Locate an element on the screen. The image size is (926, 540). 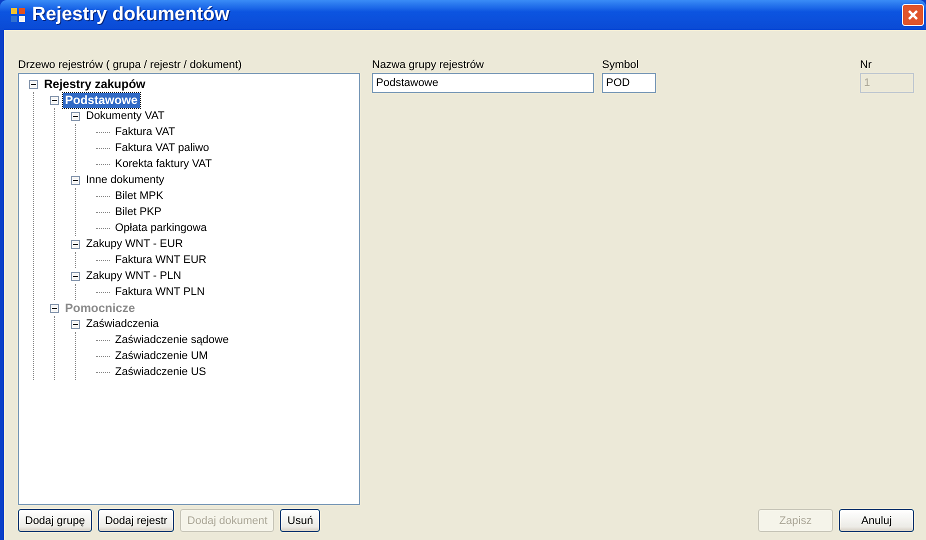
close-icon is located at coordinates (913, 15).